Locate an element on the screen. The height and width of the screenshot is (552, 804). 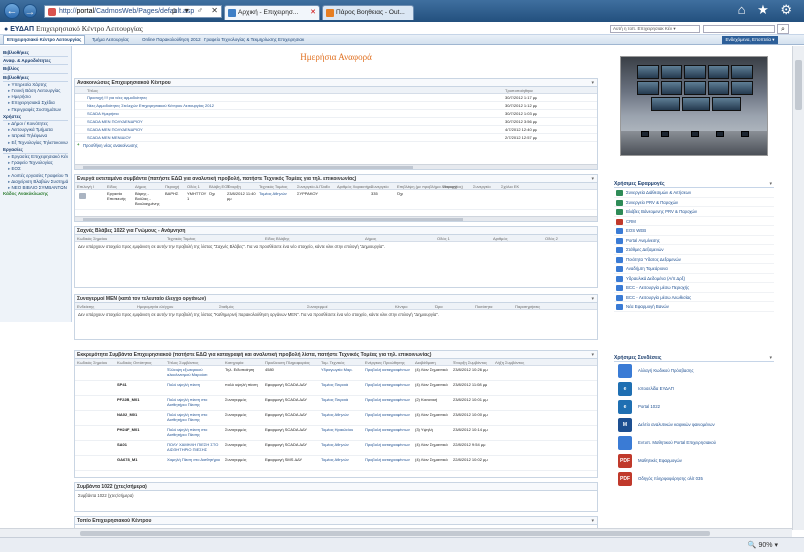
announcement-title: Προσοχή !!! για νέες αρμοδιότητες is located at coordinates (117, 97).